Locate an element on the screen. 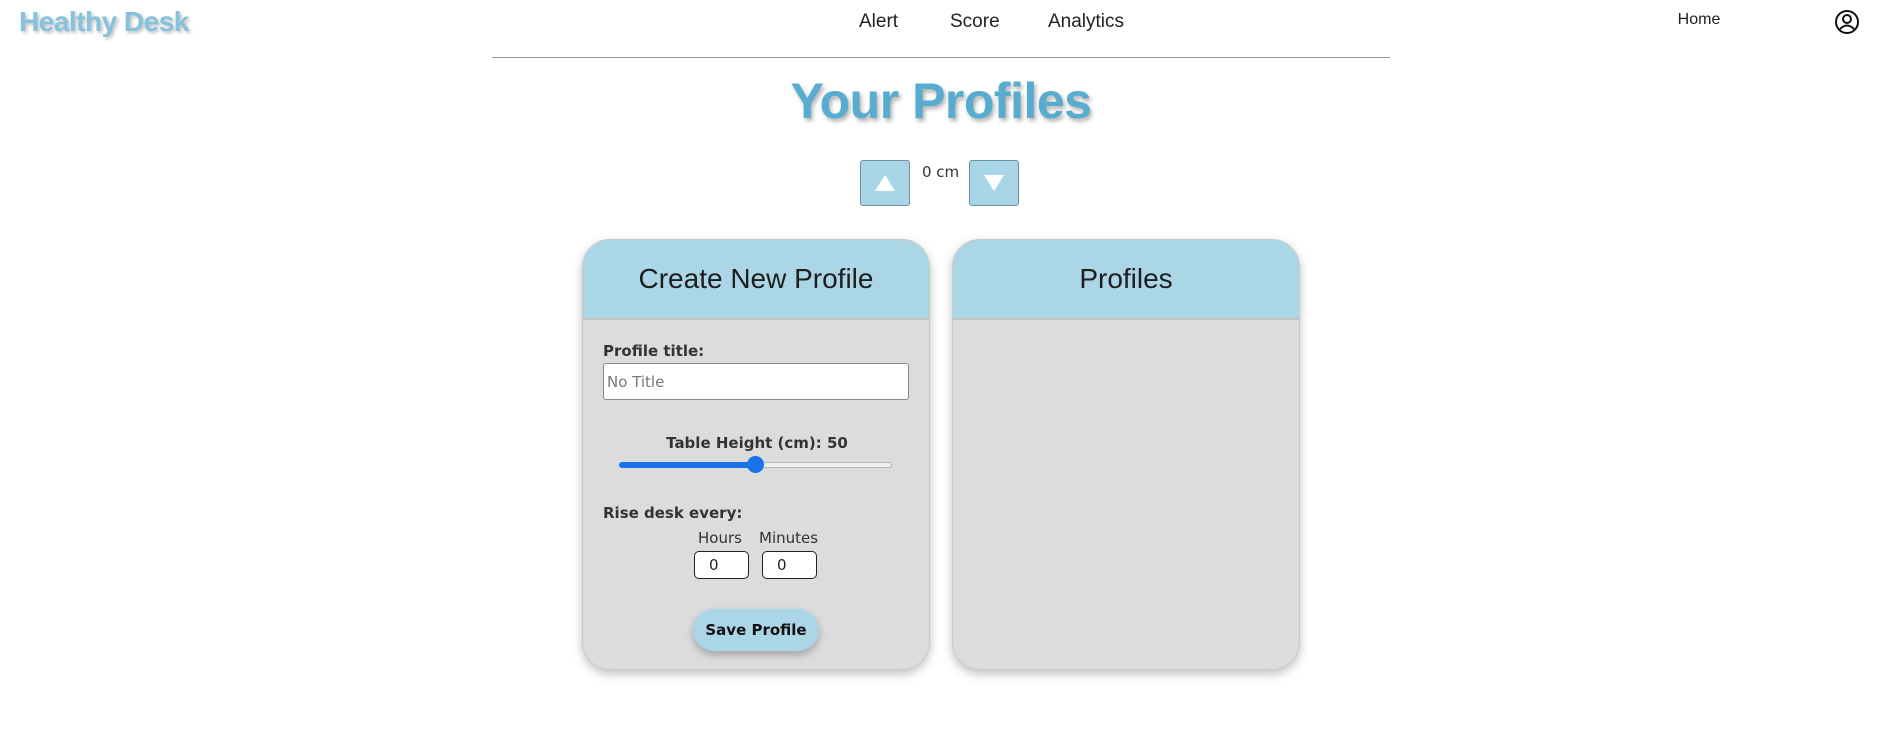 Image resolution: width=1882 pixels, height=745 pixels. profile-title-label: Profile title: is located at coordinates (654, 351).